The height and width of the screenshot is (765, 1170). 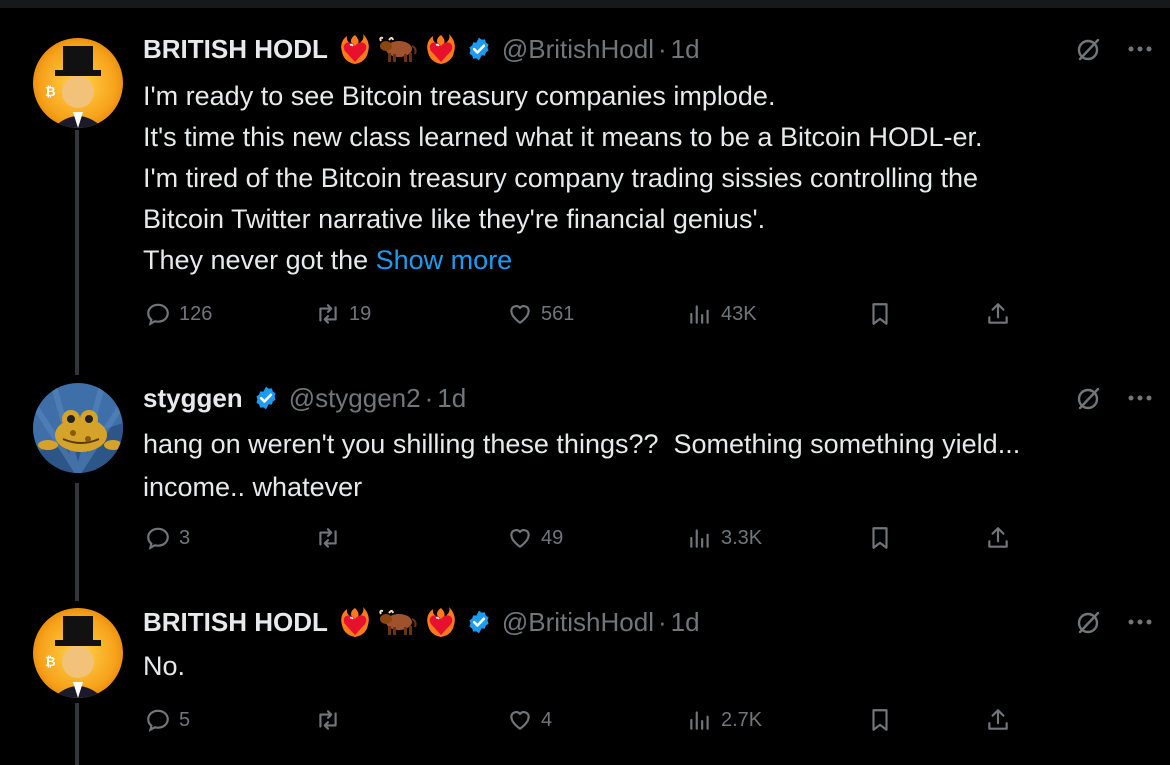 I want to click on views-button: 43K, so click(x=722, y=314).